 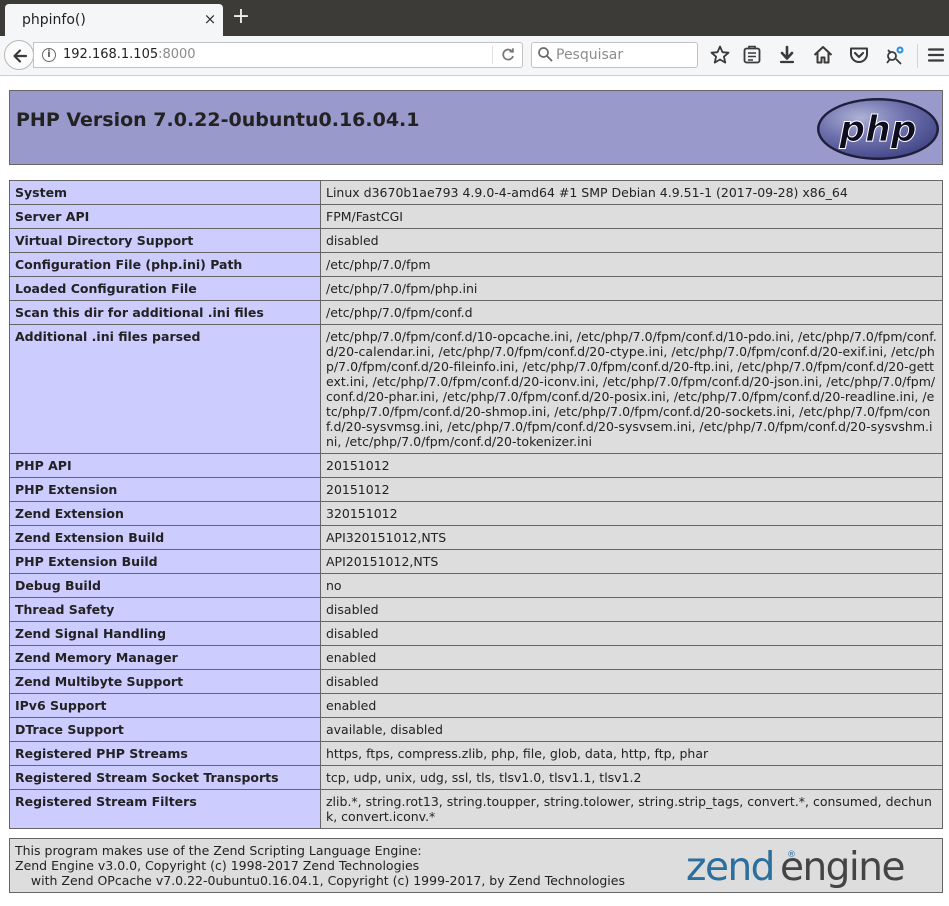 What do you see at coordinates (752, 55) in the screenshot?
I see `reading-list-icon` at bounding box center [752, 55].